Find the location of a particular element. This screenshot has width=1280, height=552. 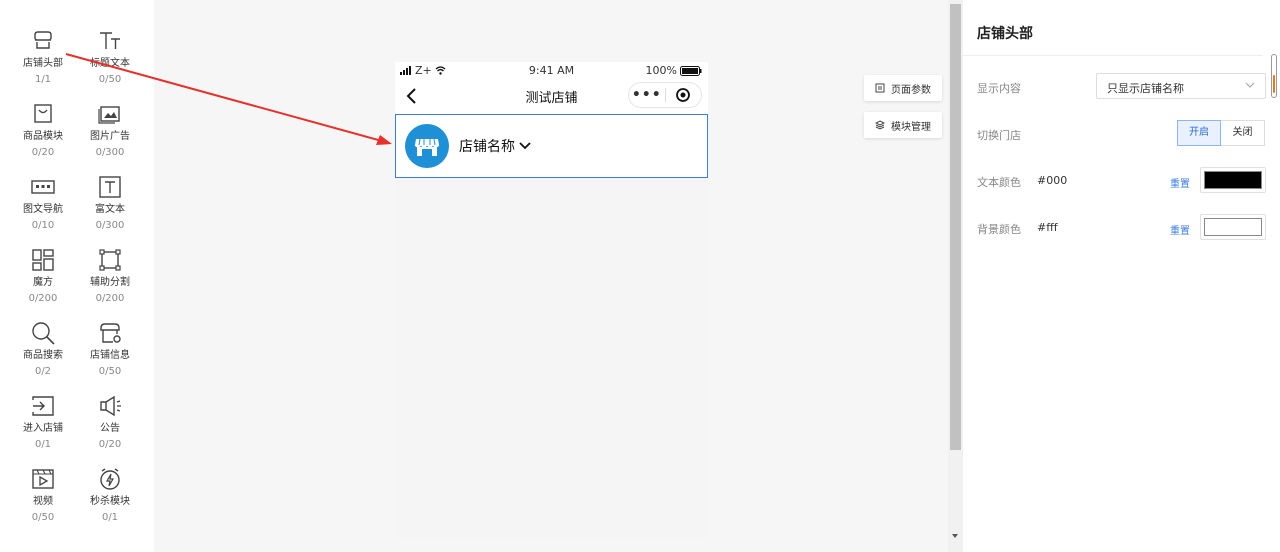

shopping-bag-icon is located at coordinates (43, 113).